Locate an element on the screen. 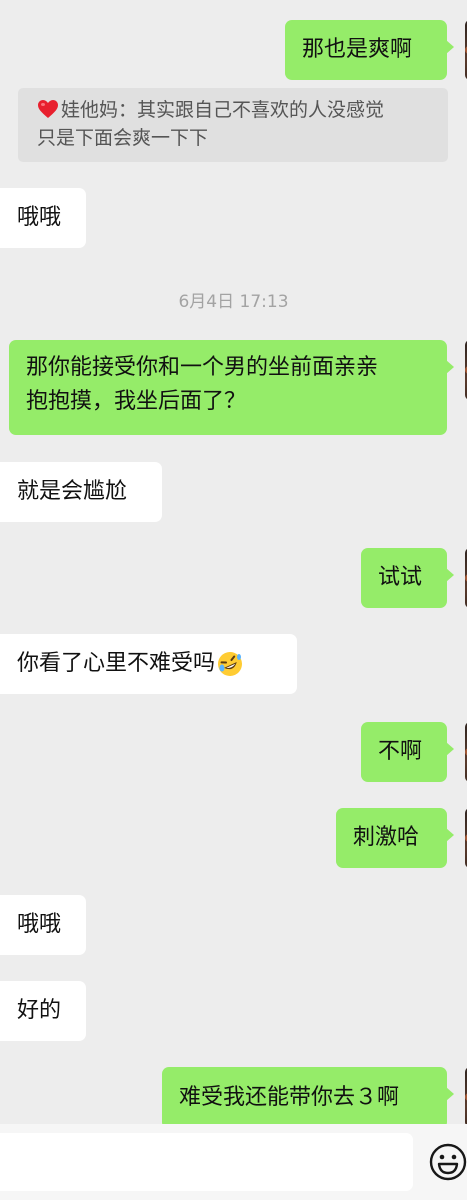 This screenshot has height=1200, width=467. quote-line-1: 娃他妈：其实跟自己不喜欢的人没感觉 is located at coordinates (233, 110).